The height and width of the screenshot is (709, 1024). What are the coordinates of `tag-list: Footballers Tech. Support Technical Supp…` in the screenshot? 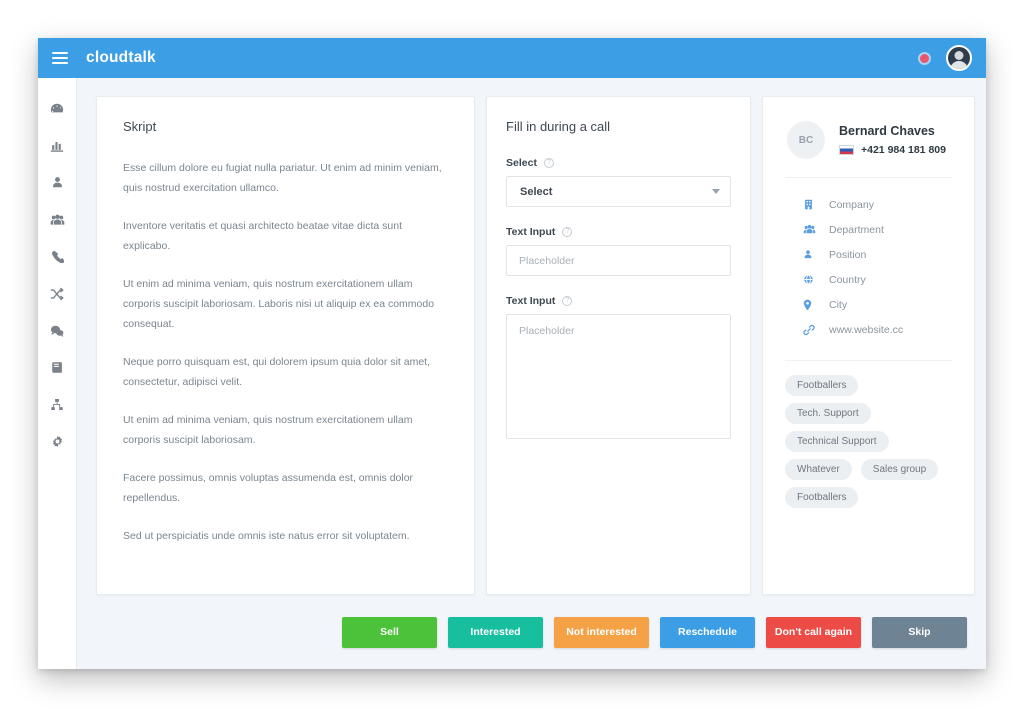 It's located at (868, 441).